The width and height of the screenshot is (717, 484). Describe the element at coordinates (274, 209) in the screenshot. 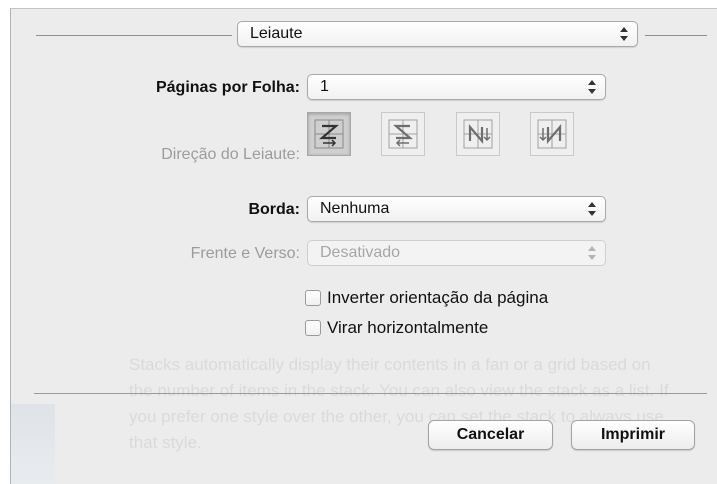

I see `border-label: Borda:` at that location.